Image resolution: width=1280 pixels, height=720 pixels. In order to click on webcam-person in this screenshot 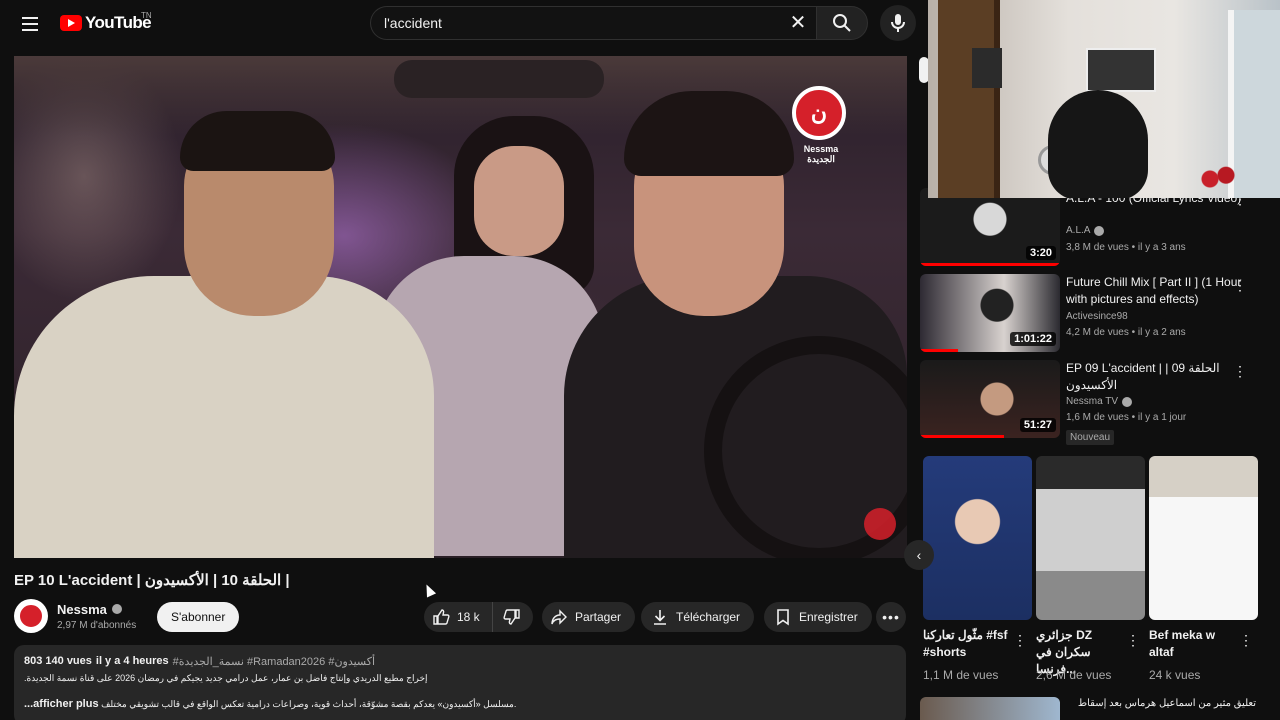, I will do `click(1098, 144)`.